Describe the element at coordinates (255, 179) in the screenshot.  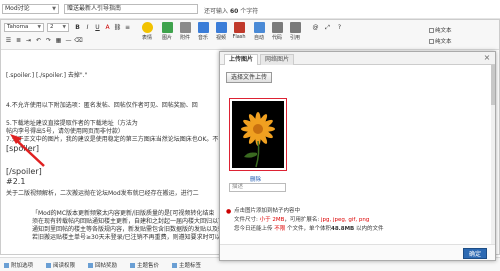
I see `delete-image-link: 删除` at that location.